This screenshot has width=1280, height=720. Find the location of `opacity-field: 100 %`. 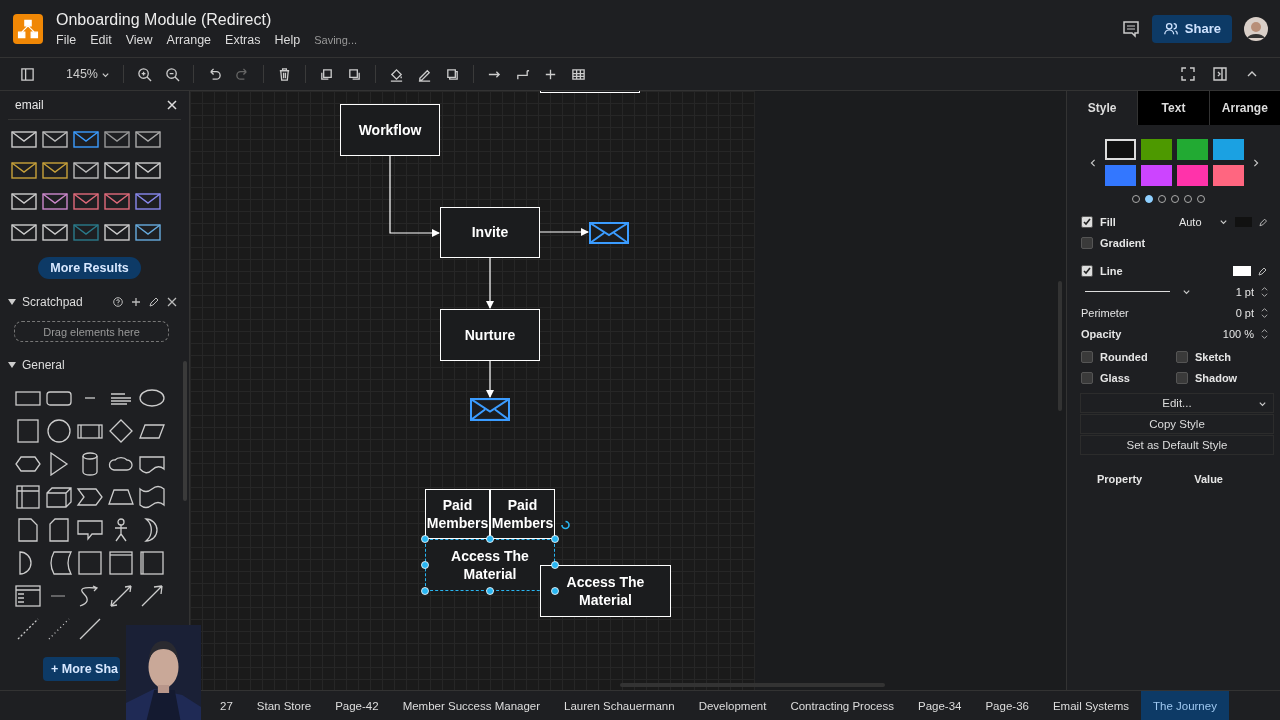

opacity-field: 100 % is located at coordinates (1238, 333).